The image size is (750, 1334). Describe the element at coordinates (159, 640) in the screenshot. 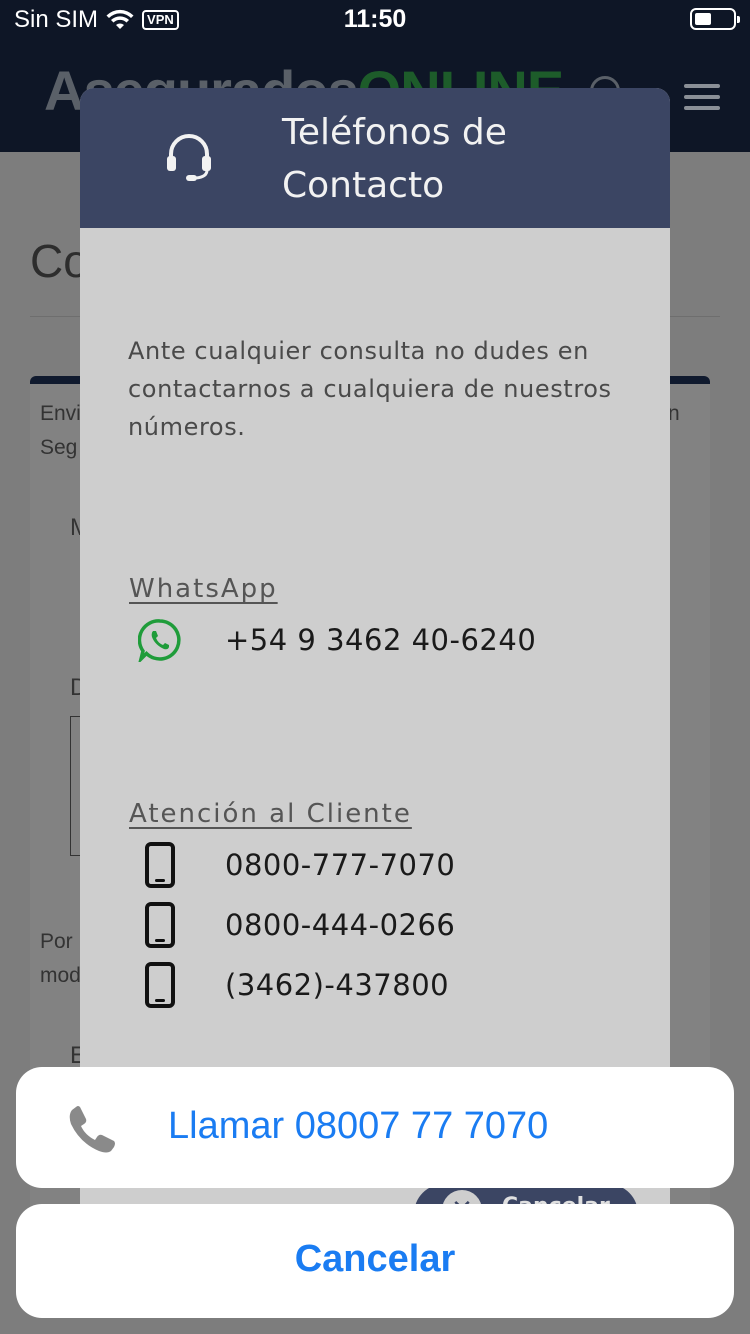

I see `whatsapp-icon` at that location.